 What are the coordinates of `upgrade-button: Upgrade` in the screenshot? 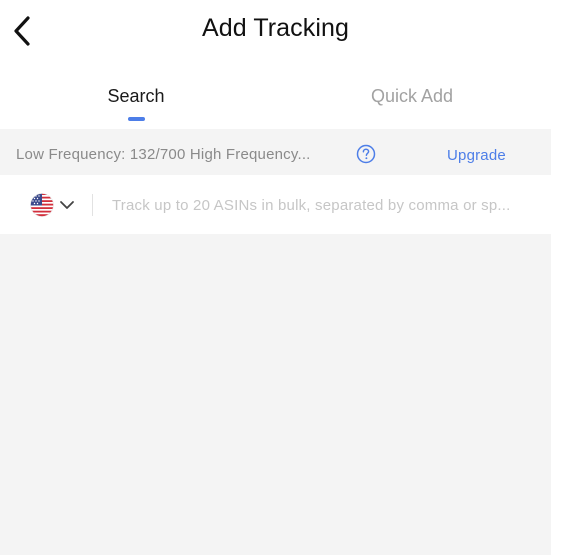 It's located at (476, 155).